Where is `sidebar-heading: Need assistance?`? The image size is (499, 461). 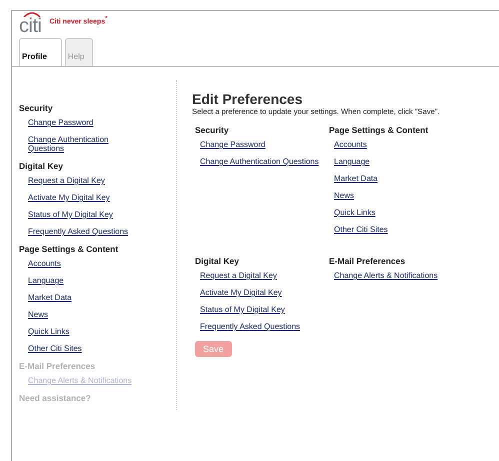 sidebar-heading: Need assistance? is located at coordinates (55, 398).